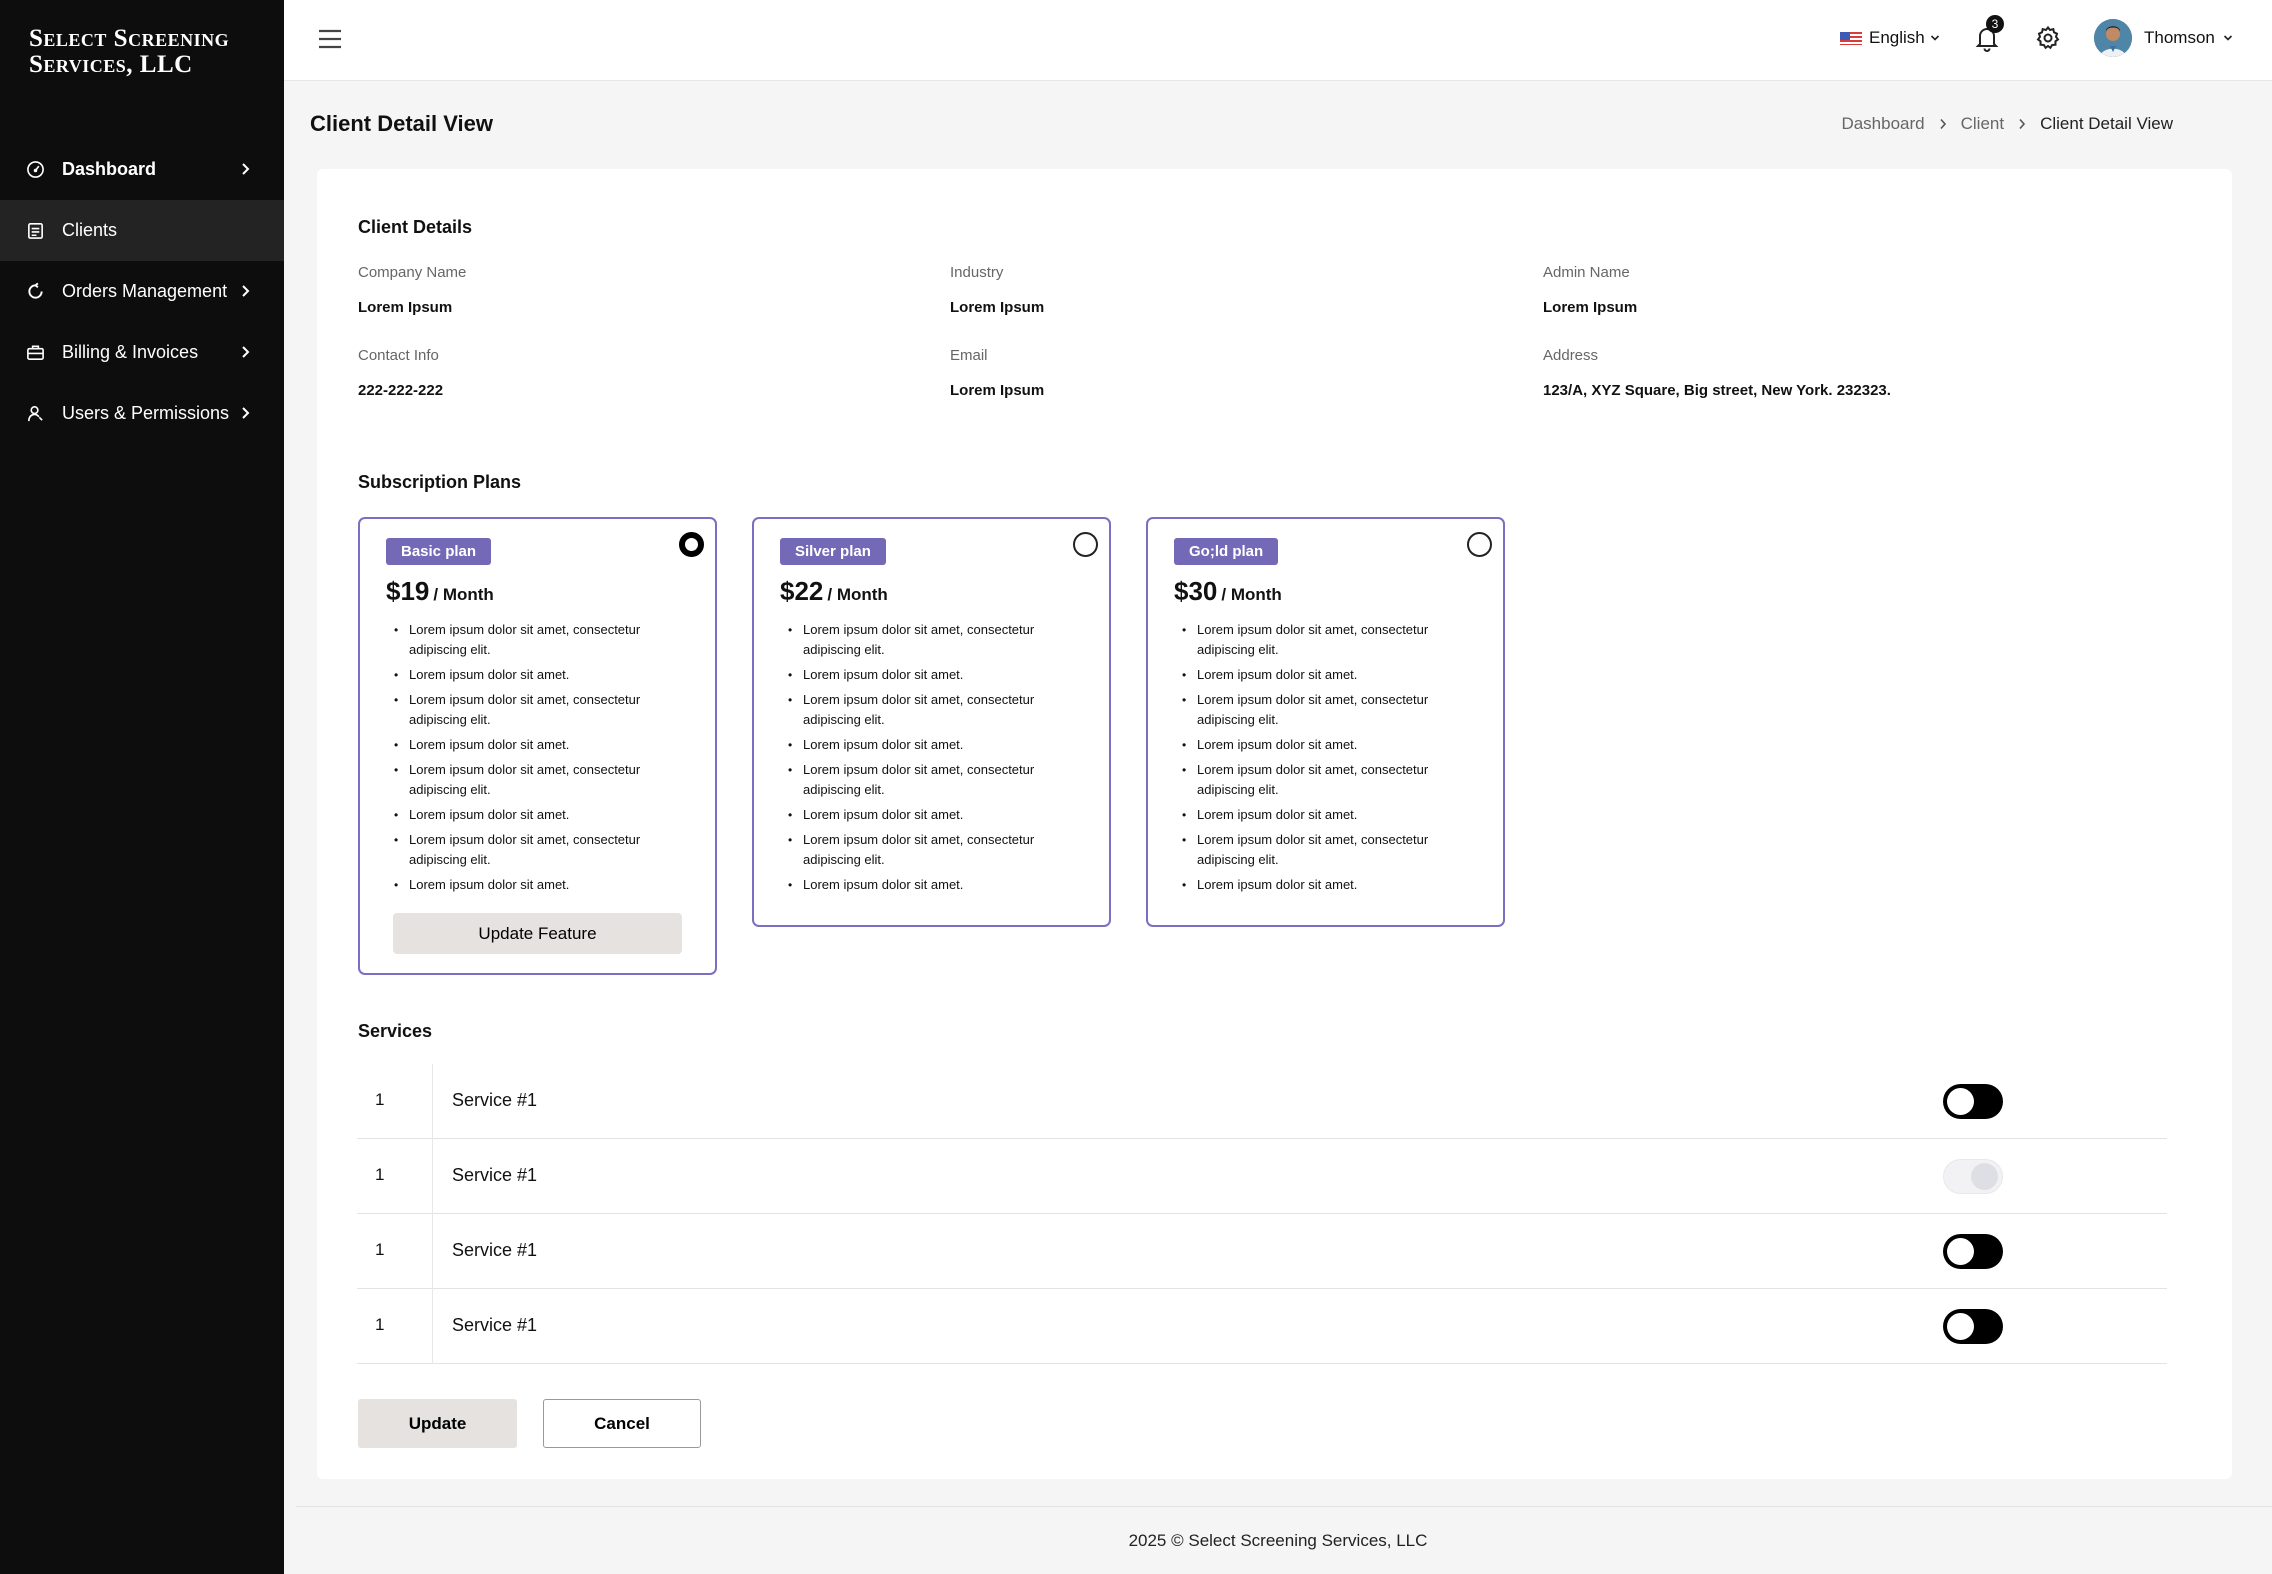  What do you see at coordinates (109, 169) in the screenshot?
I see `sidebar-item-label: Dashboard` at bounding box center [109, 169].